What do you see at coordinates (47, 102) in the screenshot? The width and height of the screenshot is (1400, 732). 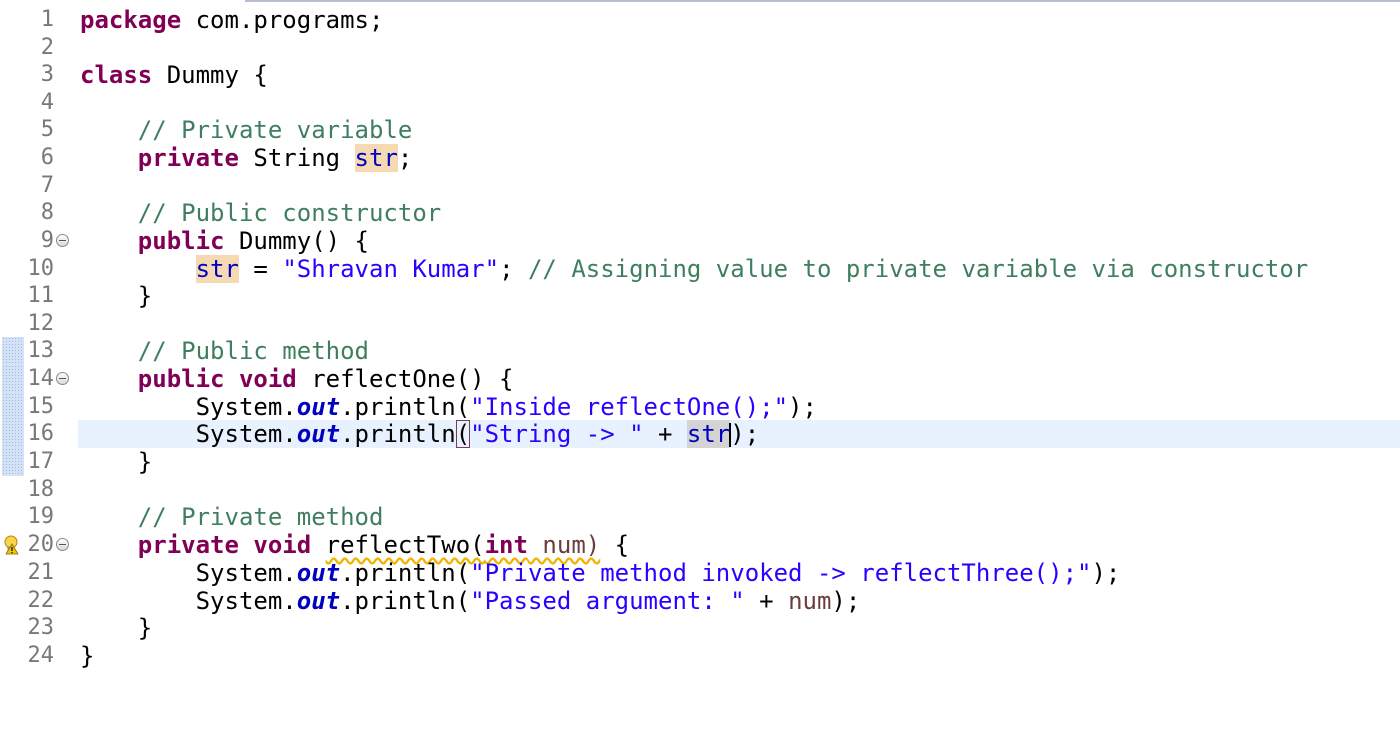 I see `line-number: 4` at bounding box center [47, 102].